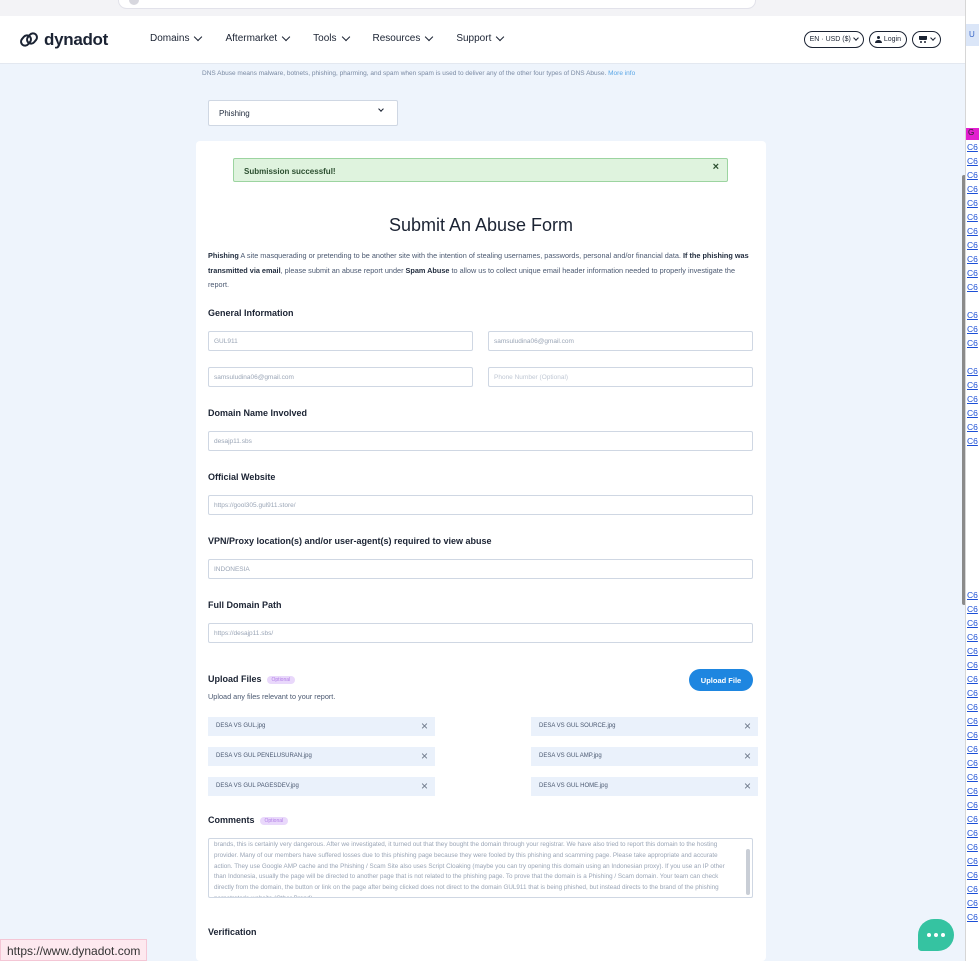 The height and width of the screenshot is (961, 979). I want to click on file-chip: DESA VS GUL AMP.jpg ×, so click(644, 756).